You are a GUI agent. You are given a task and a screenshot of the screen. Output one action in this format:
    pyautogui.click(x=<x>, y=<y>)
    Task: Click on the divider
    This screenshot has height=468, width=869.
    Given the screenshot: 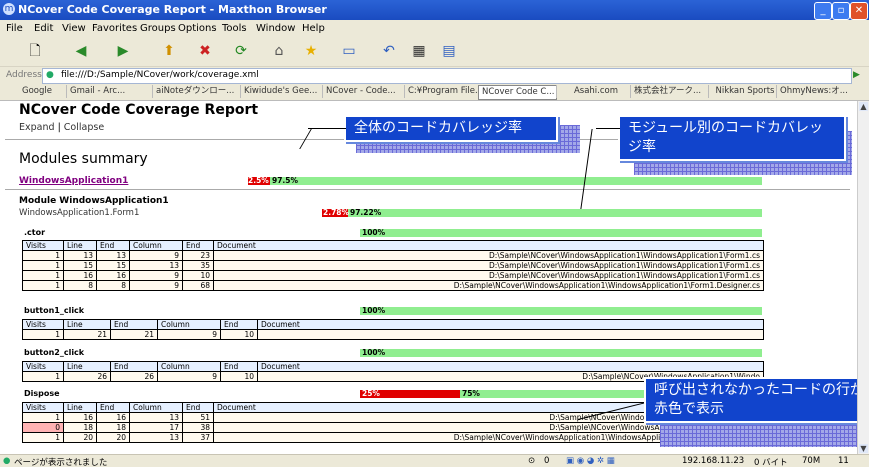 What is the action you would take?
    pyautogui.click(x=427, y=189)
    